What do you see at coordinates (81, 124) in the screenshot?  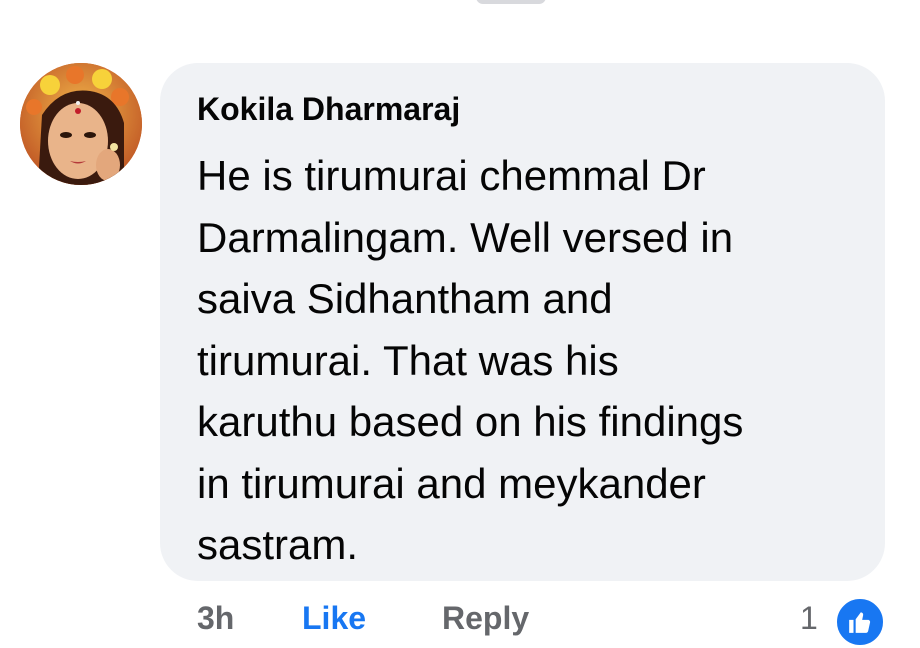 I see `avatar` at bounding box center [81, 124].